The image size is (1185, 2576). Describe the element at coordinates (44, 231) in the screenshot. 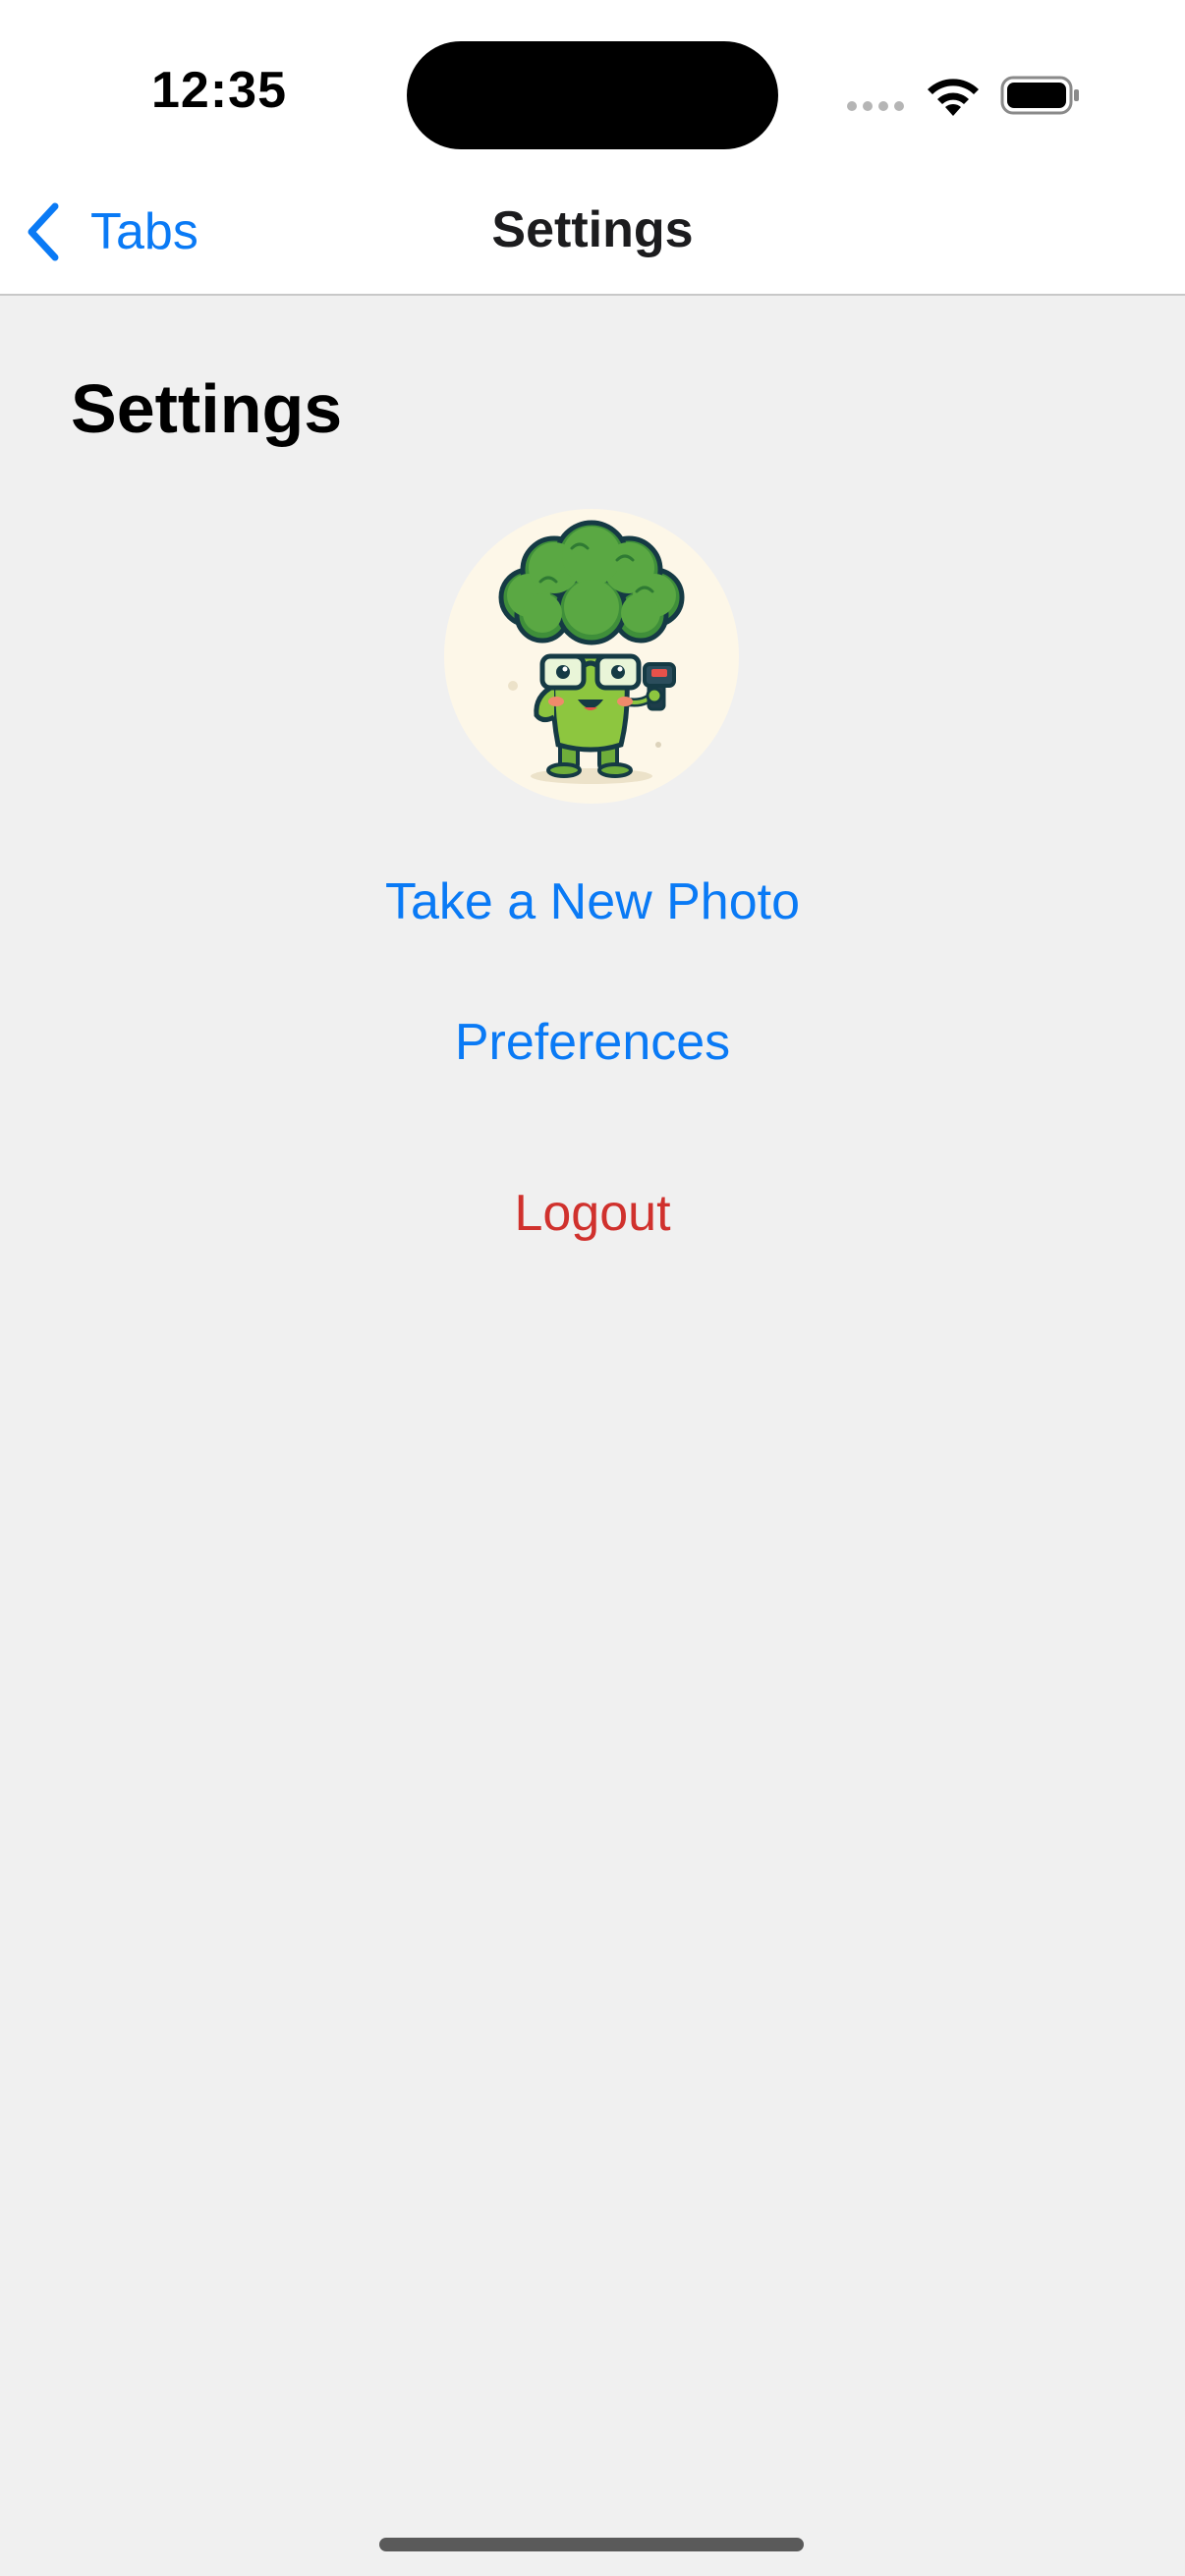

I see `chevron-left-icon` at that location.